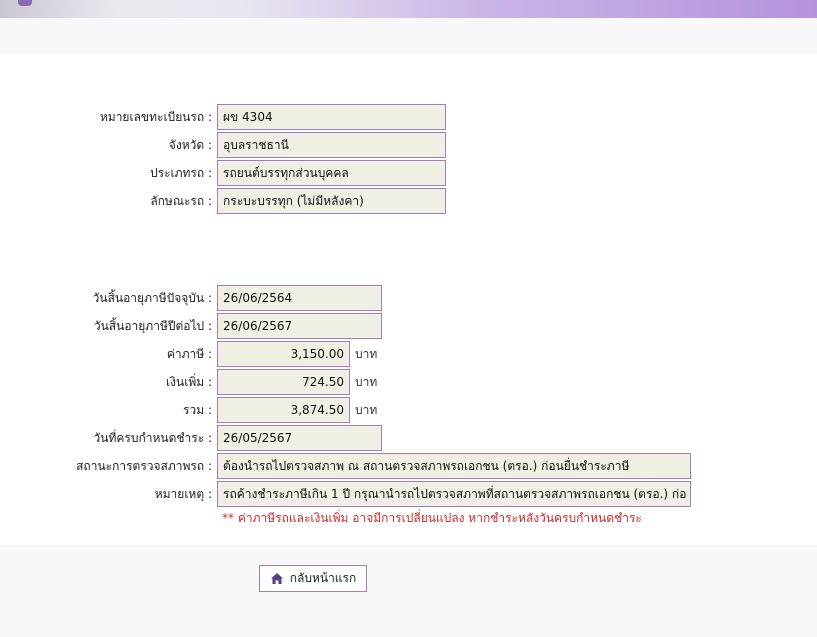  Describe the element at coordinates (106, 354) in the screenshot. I see `tax-row: ค่าภาษี :` at that location.